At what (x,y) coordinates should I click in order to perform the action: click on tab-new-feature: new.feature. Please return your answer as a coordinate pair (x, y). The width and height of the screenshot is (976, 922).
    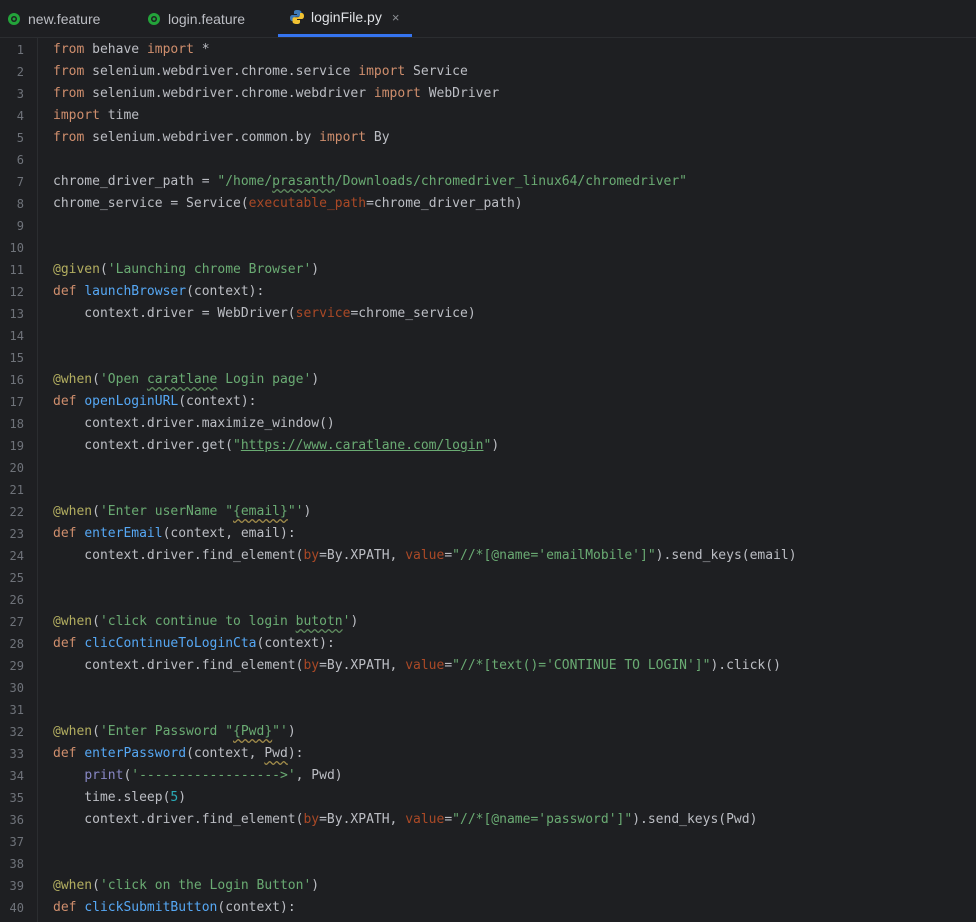
    Looking at the image, I should click on (70, 18).